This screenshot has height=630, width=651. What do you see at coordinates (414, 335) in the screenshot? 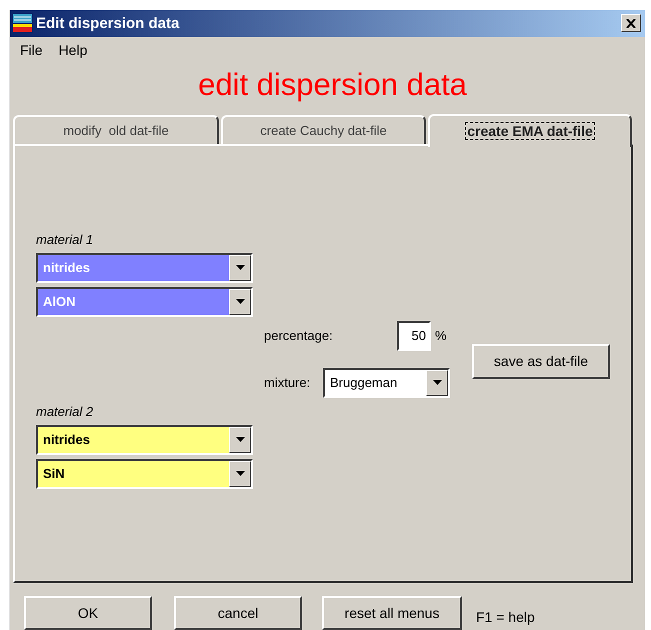
I see `percentage-field: 50` at bounding box center [414, 335].